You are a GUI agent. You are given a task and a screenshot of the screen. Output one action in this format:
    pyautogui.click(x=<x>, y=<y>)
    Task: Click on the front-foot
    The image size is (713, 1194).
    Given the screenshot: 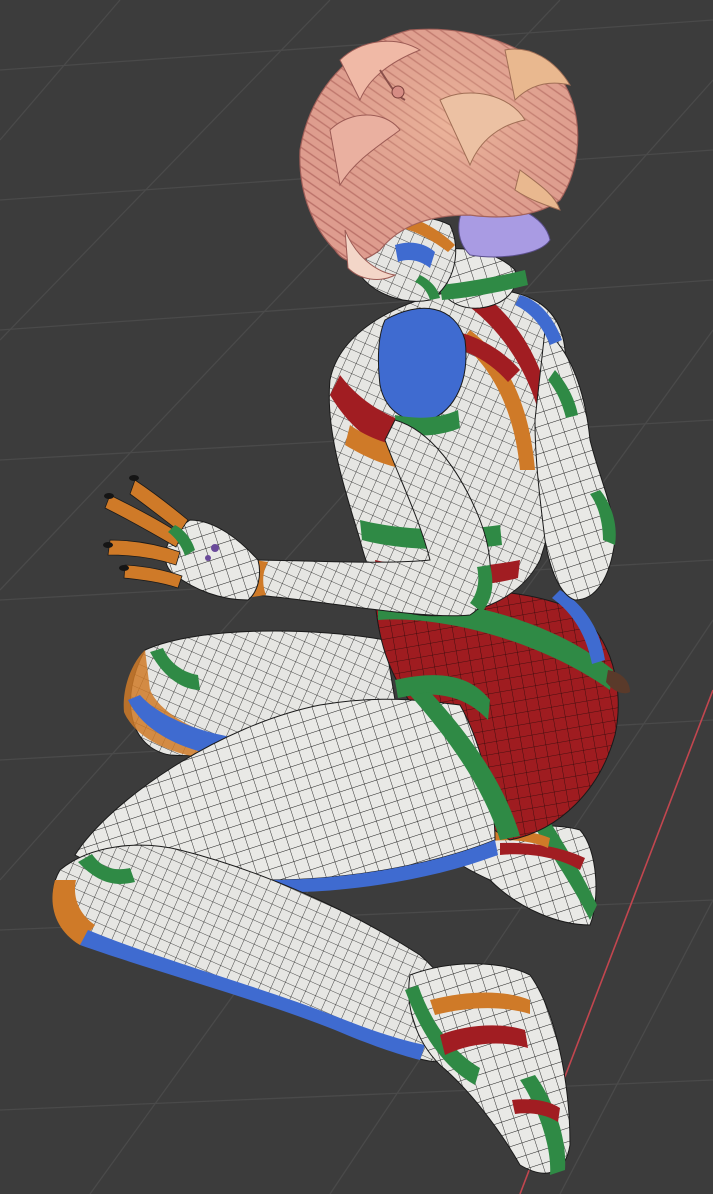 What is the action you would take?
    pyautogui.click(x=488, y=1069)
    